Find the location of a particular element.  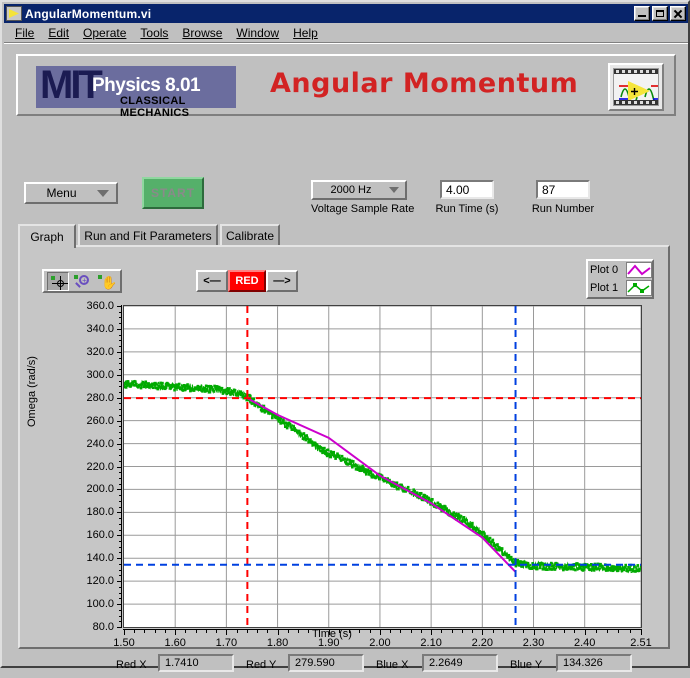

tab-calibrate: Calibrate is located at coordinates (250, 235).